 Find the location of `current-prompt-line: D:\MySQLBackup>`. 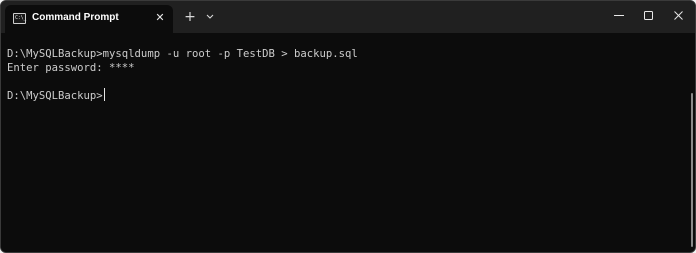

current-prompt-line: D:\MySQLBackup> is located at coordinates (56, 95).